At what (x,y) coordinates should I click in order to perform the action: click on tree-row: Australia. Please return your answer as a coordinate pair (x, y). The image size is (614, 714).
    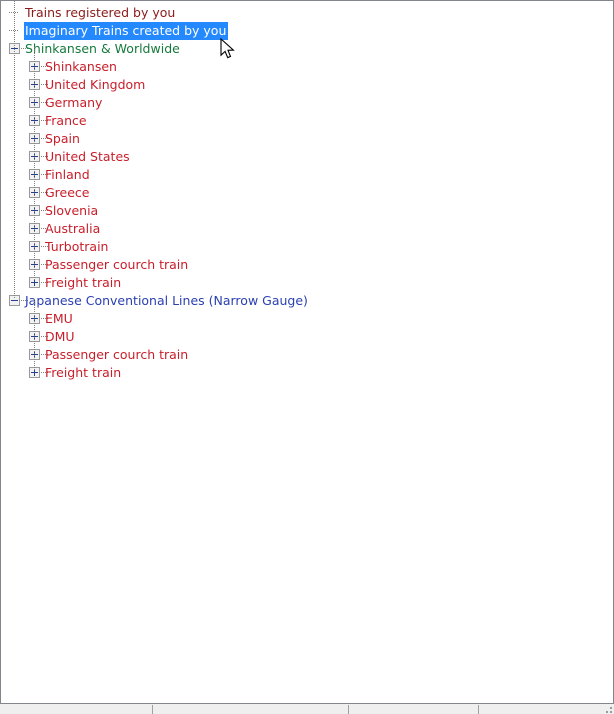
    Looking at the image, I should click on (307, 229).